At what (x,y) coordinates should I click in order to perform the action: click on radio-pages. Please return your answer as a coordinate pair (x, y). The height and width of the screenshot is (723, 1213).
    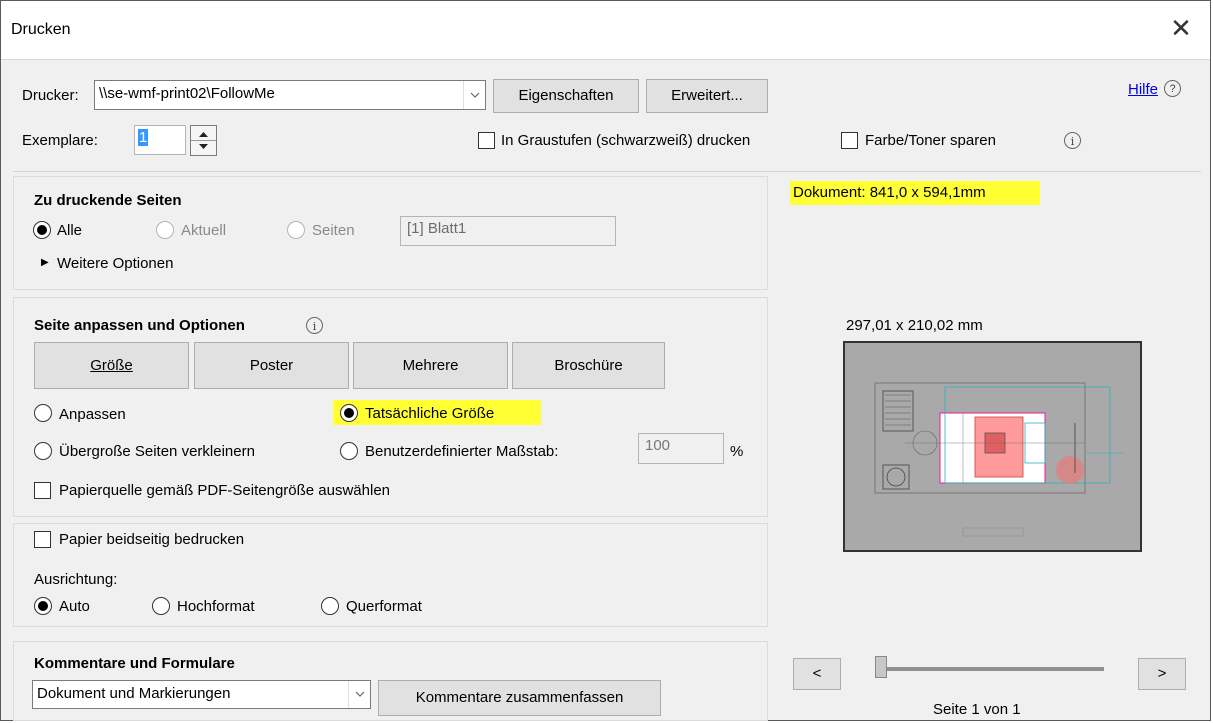
    Looking at the image, I should click on (296, 230).